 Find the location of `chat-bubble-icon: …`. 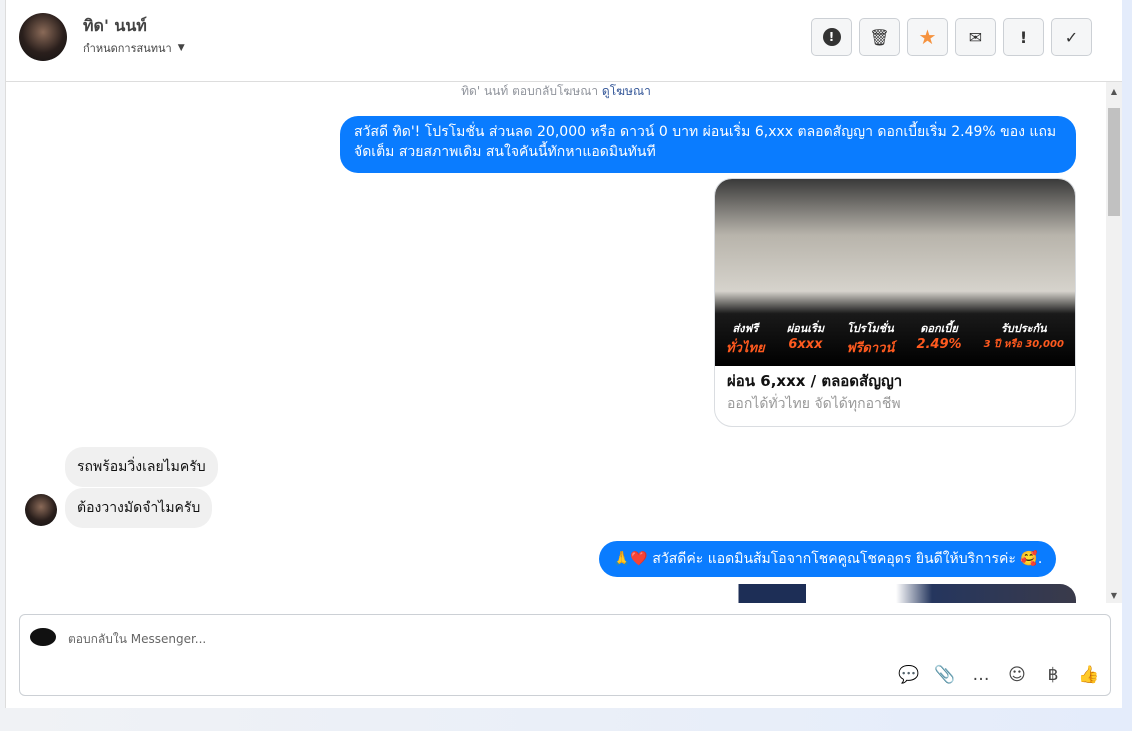

chat-bubble-icon: … is located at coordinates (981, 675).